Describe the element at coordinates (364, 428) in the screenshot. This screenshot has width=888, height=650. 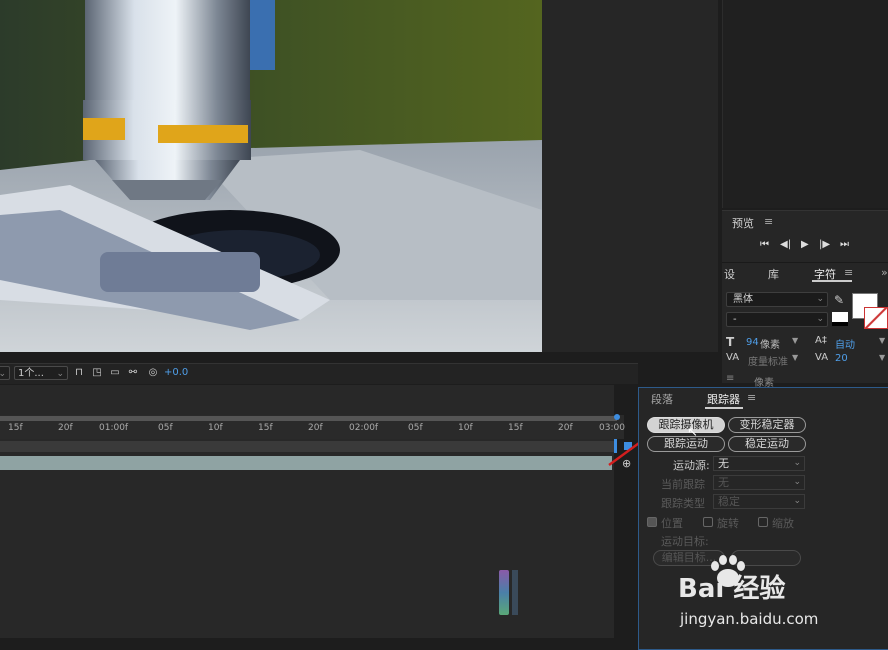
I see `ruler-tick: 02:00f` at that location.